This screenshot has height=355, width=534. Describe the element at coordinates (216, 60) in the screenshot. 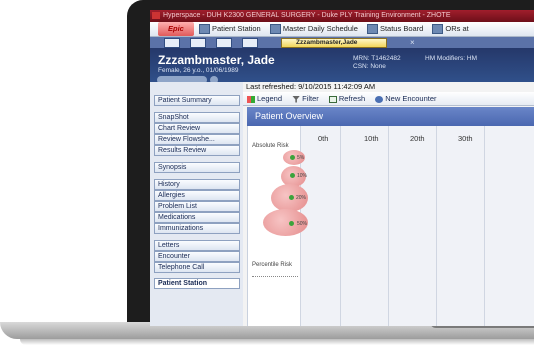

I see `patient-name: Zzzambmaster, Jade` at that location.